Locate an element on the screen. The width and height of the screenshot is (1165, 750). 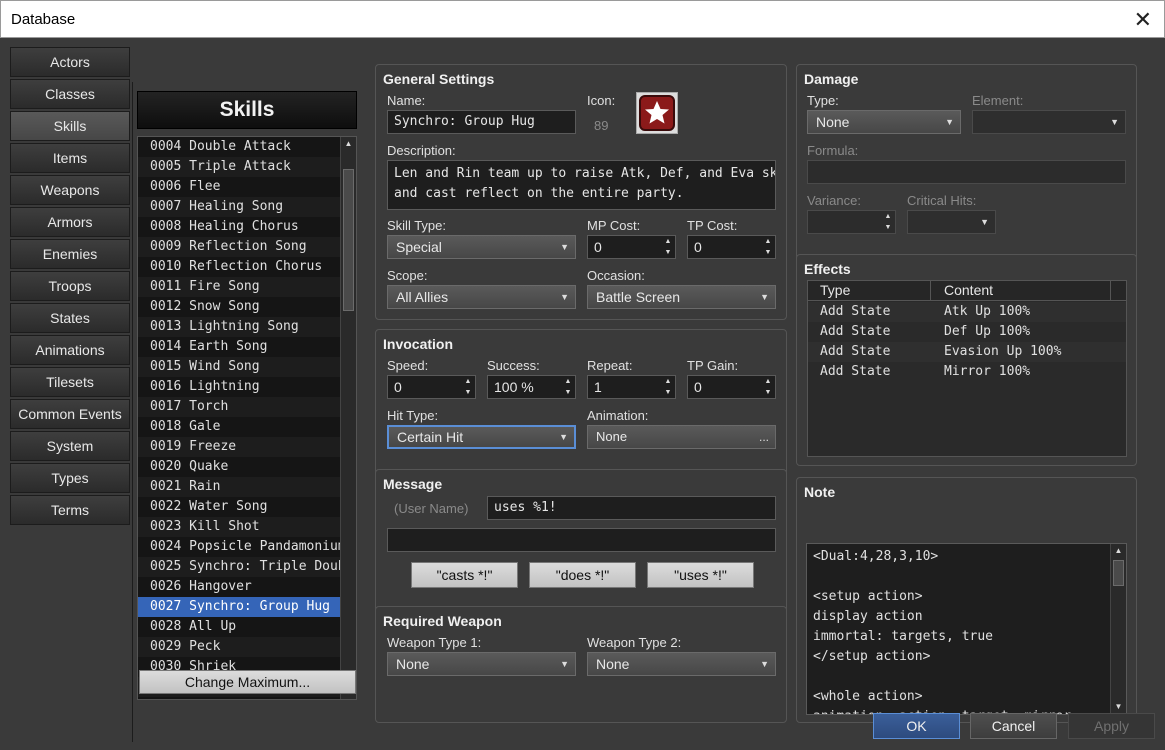
list-item: 0021 Rain is located at coordinates (239, 487).